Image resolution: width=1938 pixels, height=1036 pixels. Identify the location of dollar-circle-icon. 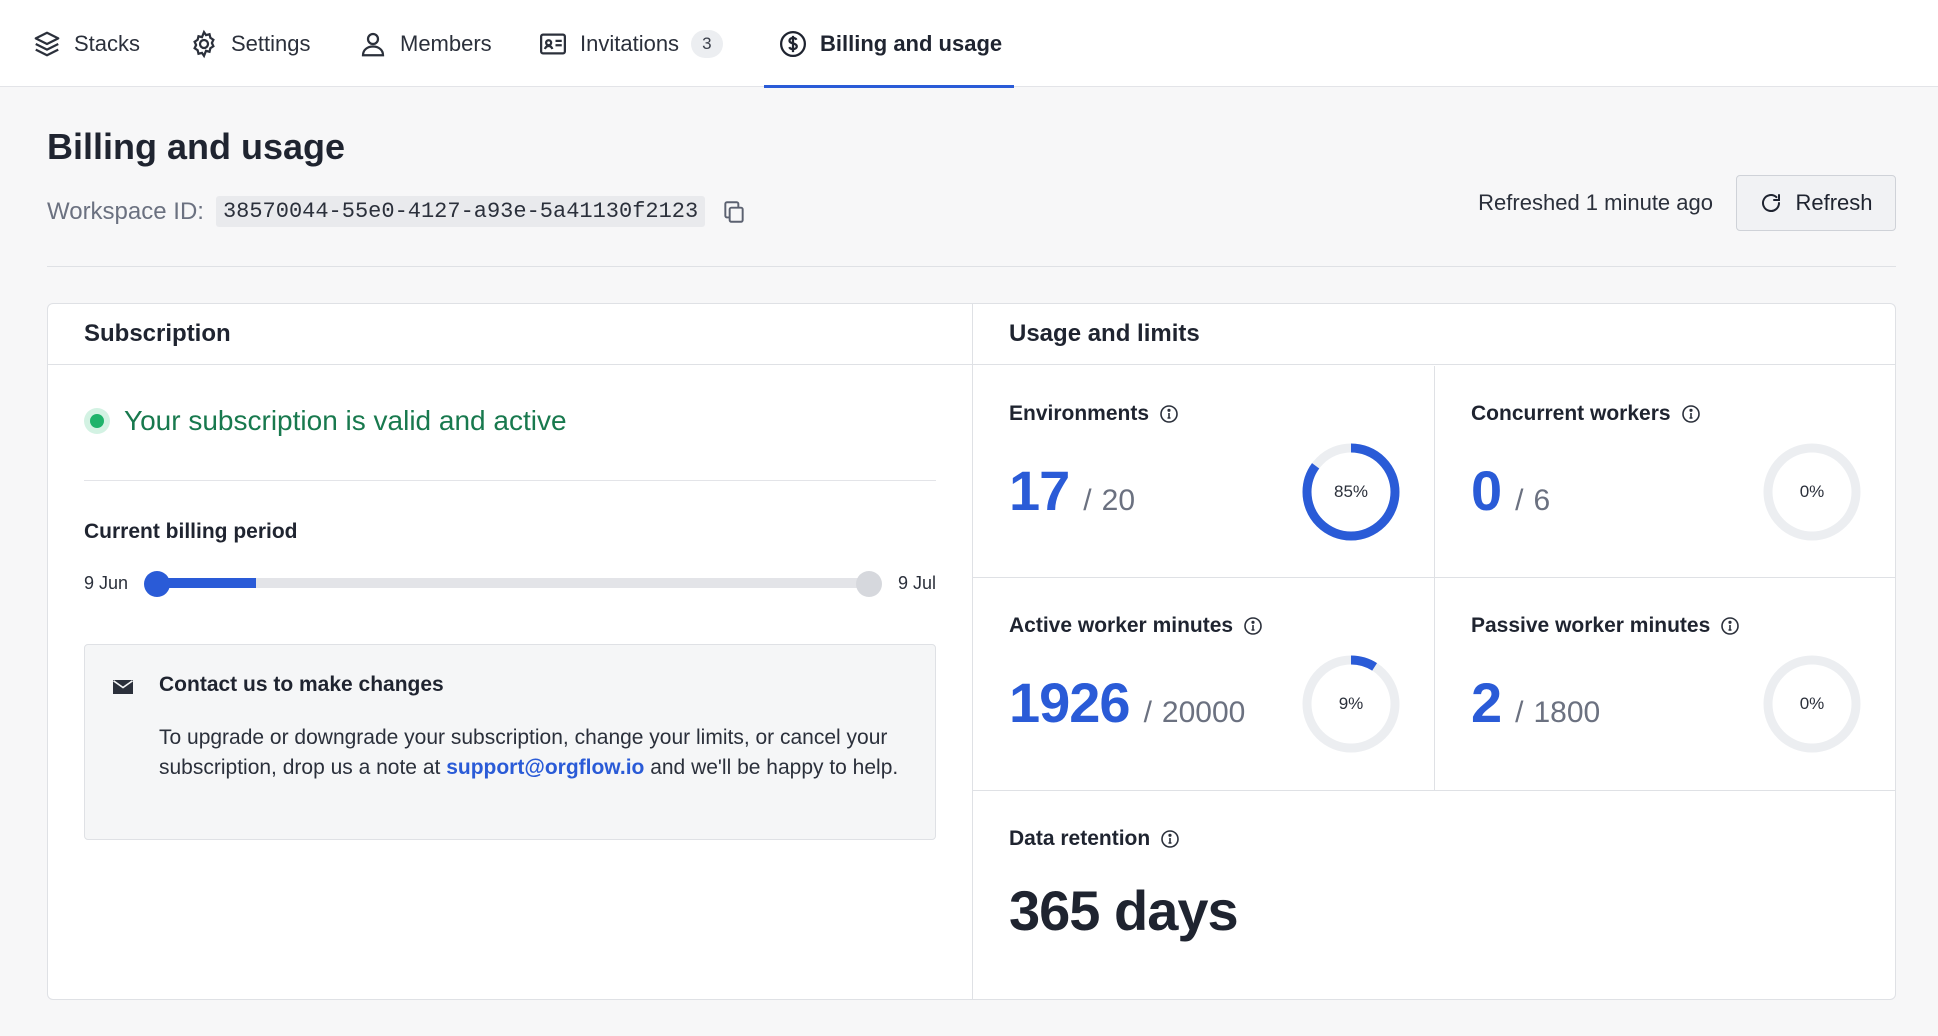
(793, 44).